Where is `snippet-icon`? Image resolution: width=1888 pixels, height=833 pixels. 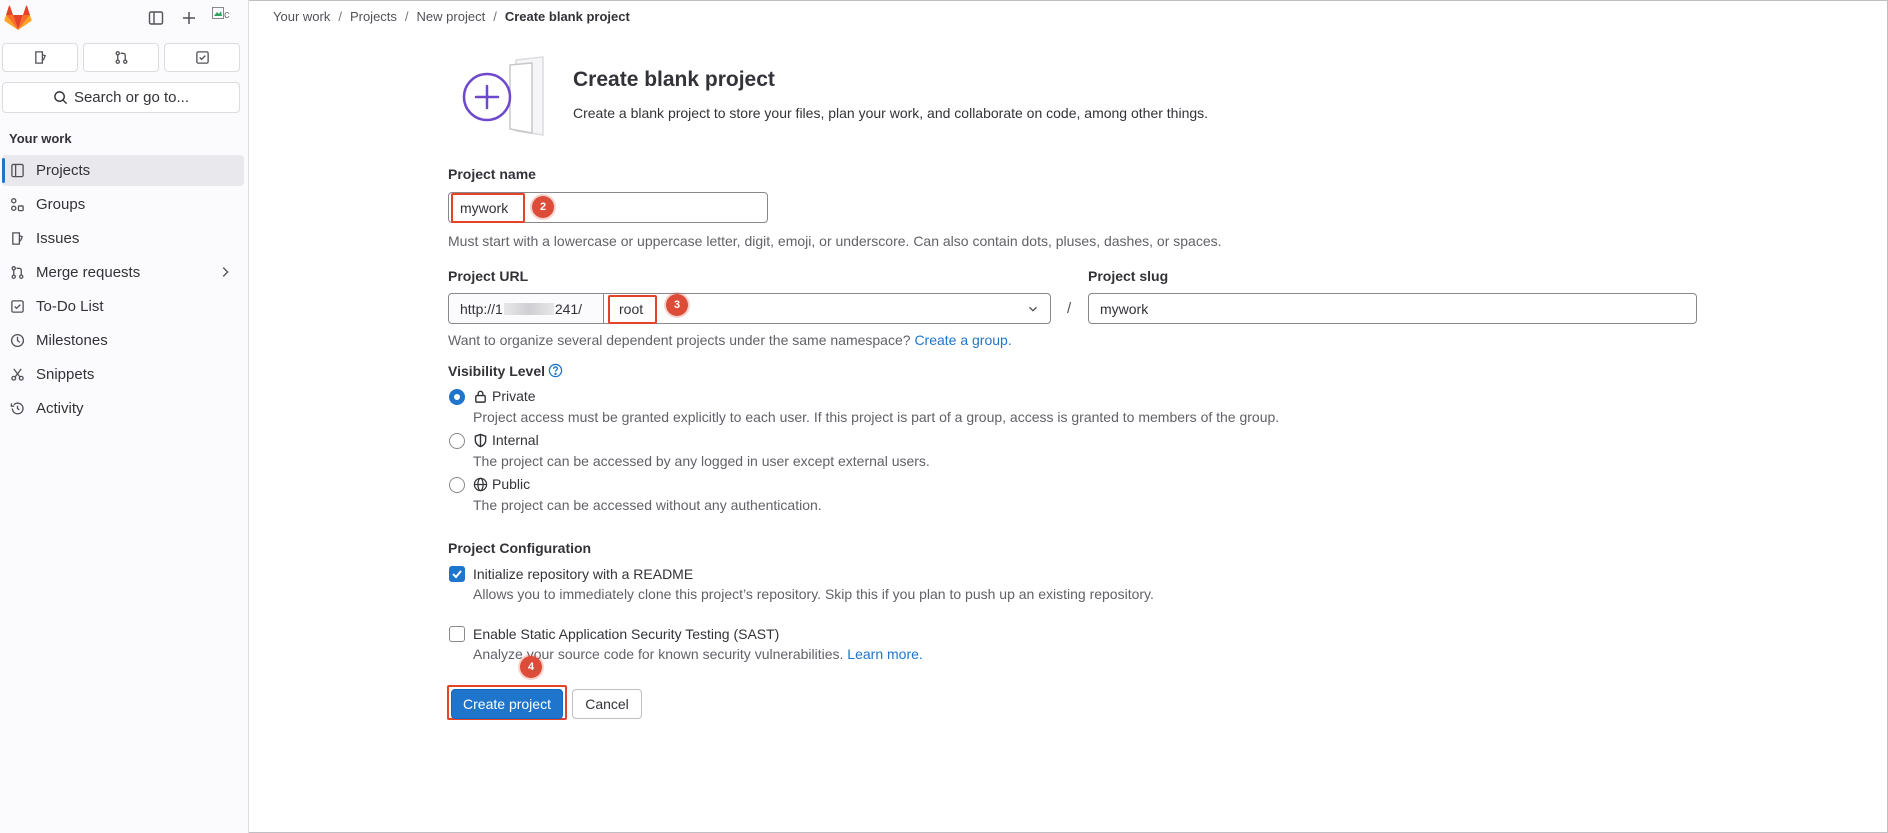 snippet-icon is located at coordinates (17, 374).